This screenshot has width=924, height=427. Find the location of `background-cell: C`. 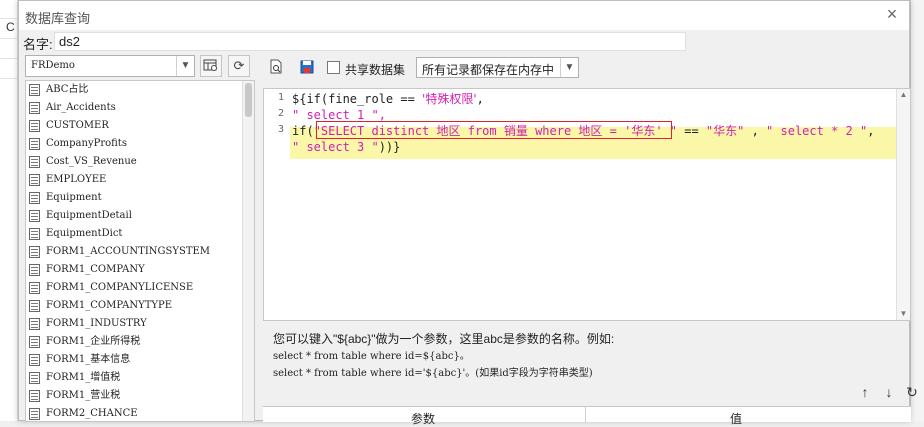

background-cell: C is located at coordinates (10, 27).